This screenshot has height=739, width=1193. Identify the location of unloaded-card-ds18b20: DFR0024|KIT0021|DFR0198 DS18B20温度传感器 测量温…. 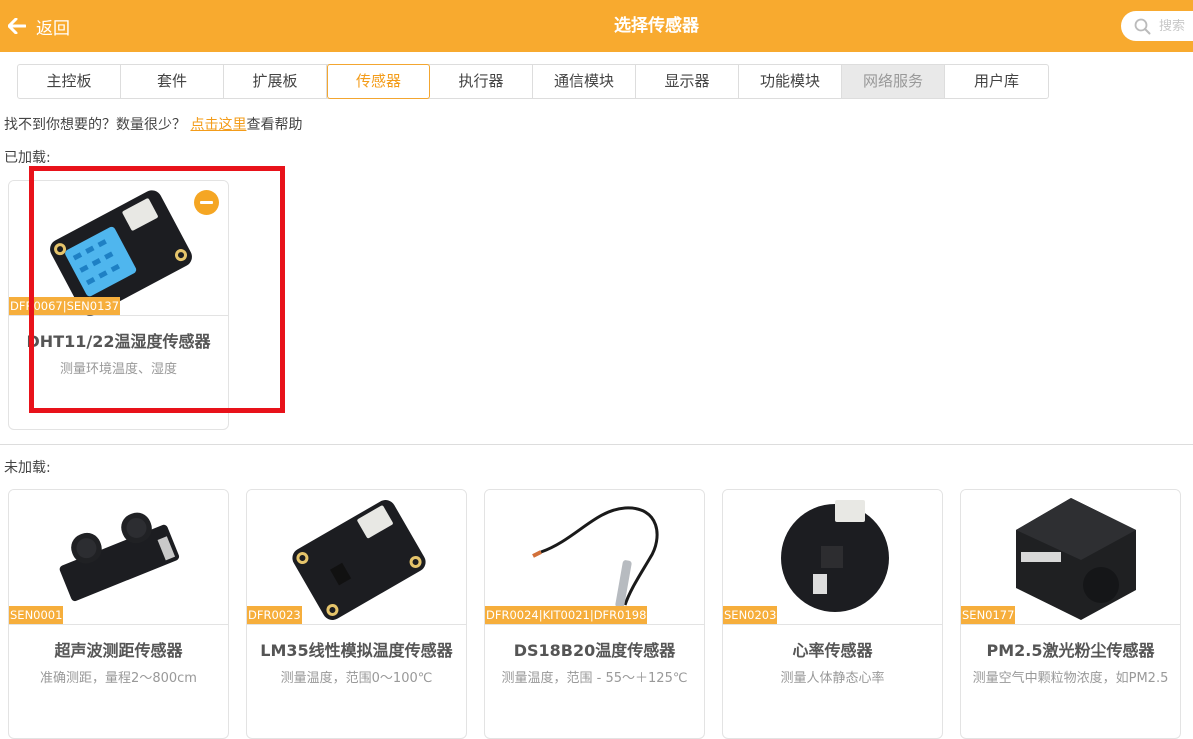
(594, 614).